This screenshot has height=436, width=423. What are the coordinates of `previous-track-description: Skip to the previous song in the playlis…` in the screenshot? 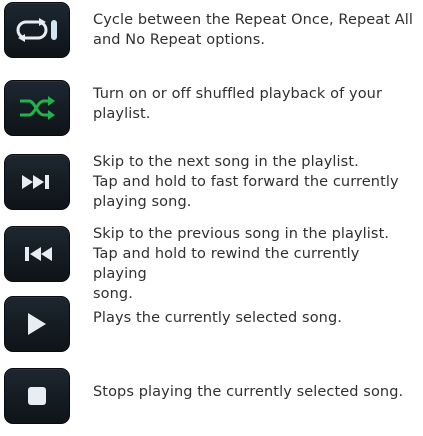 It's located at (241, 264).